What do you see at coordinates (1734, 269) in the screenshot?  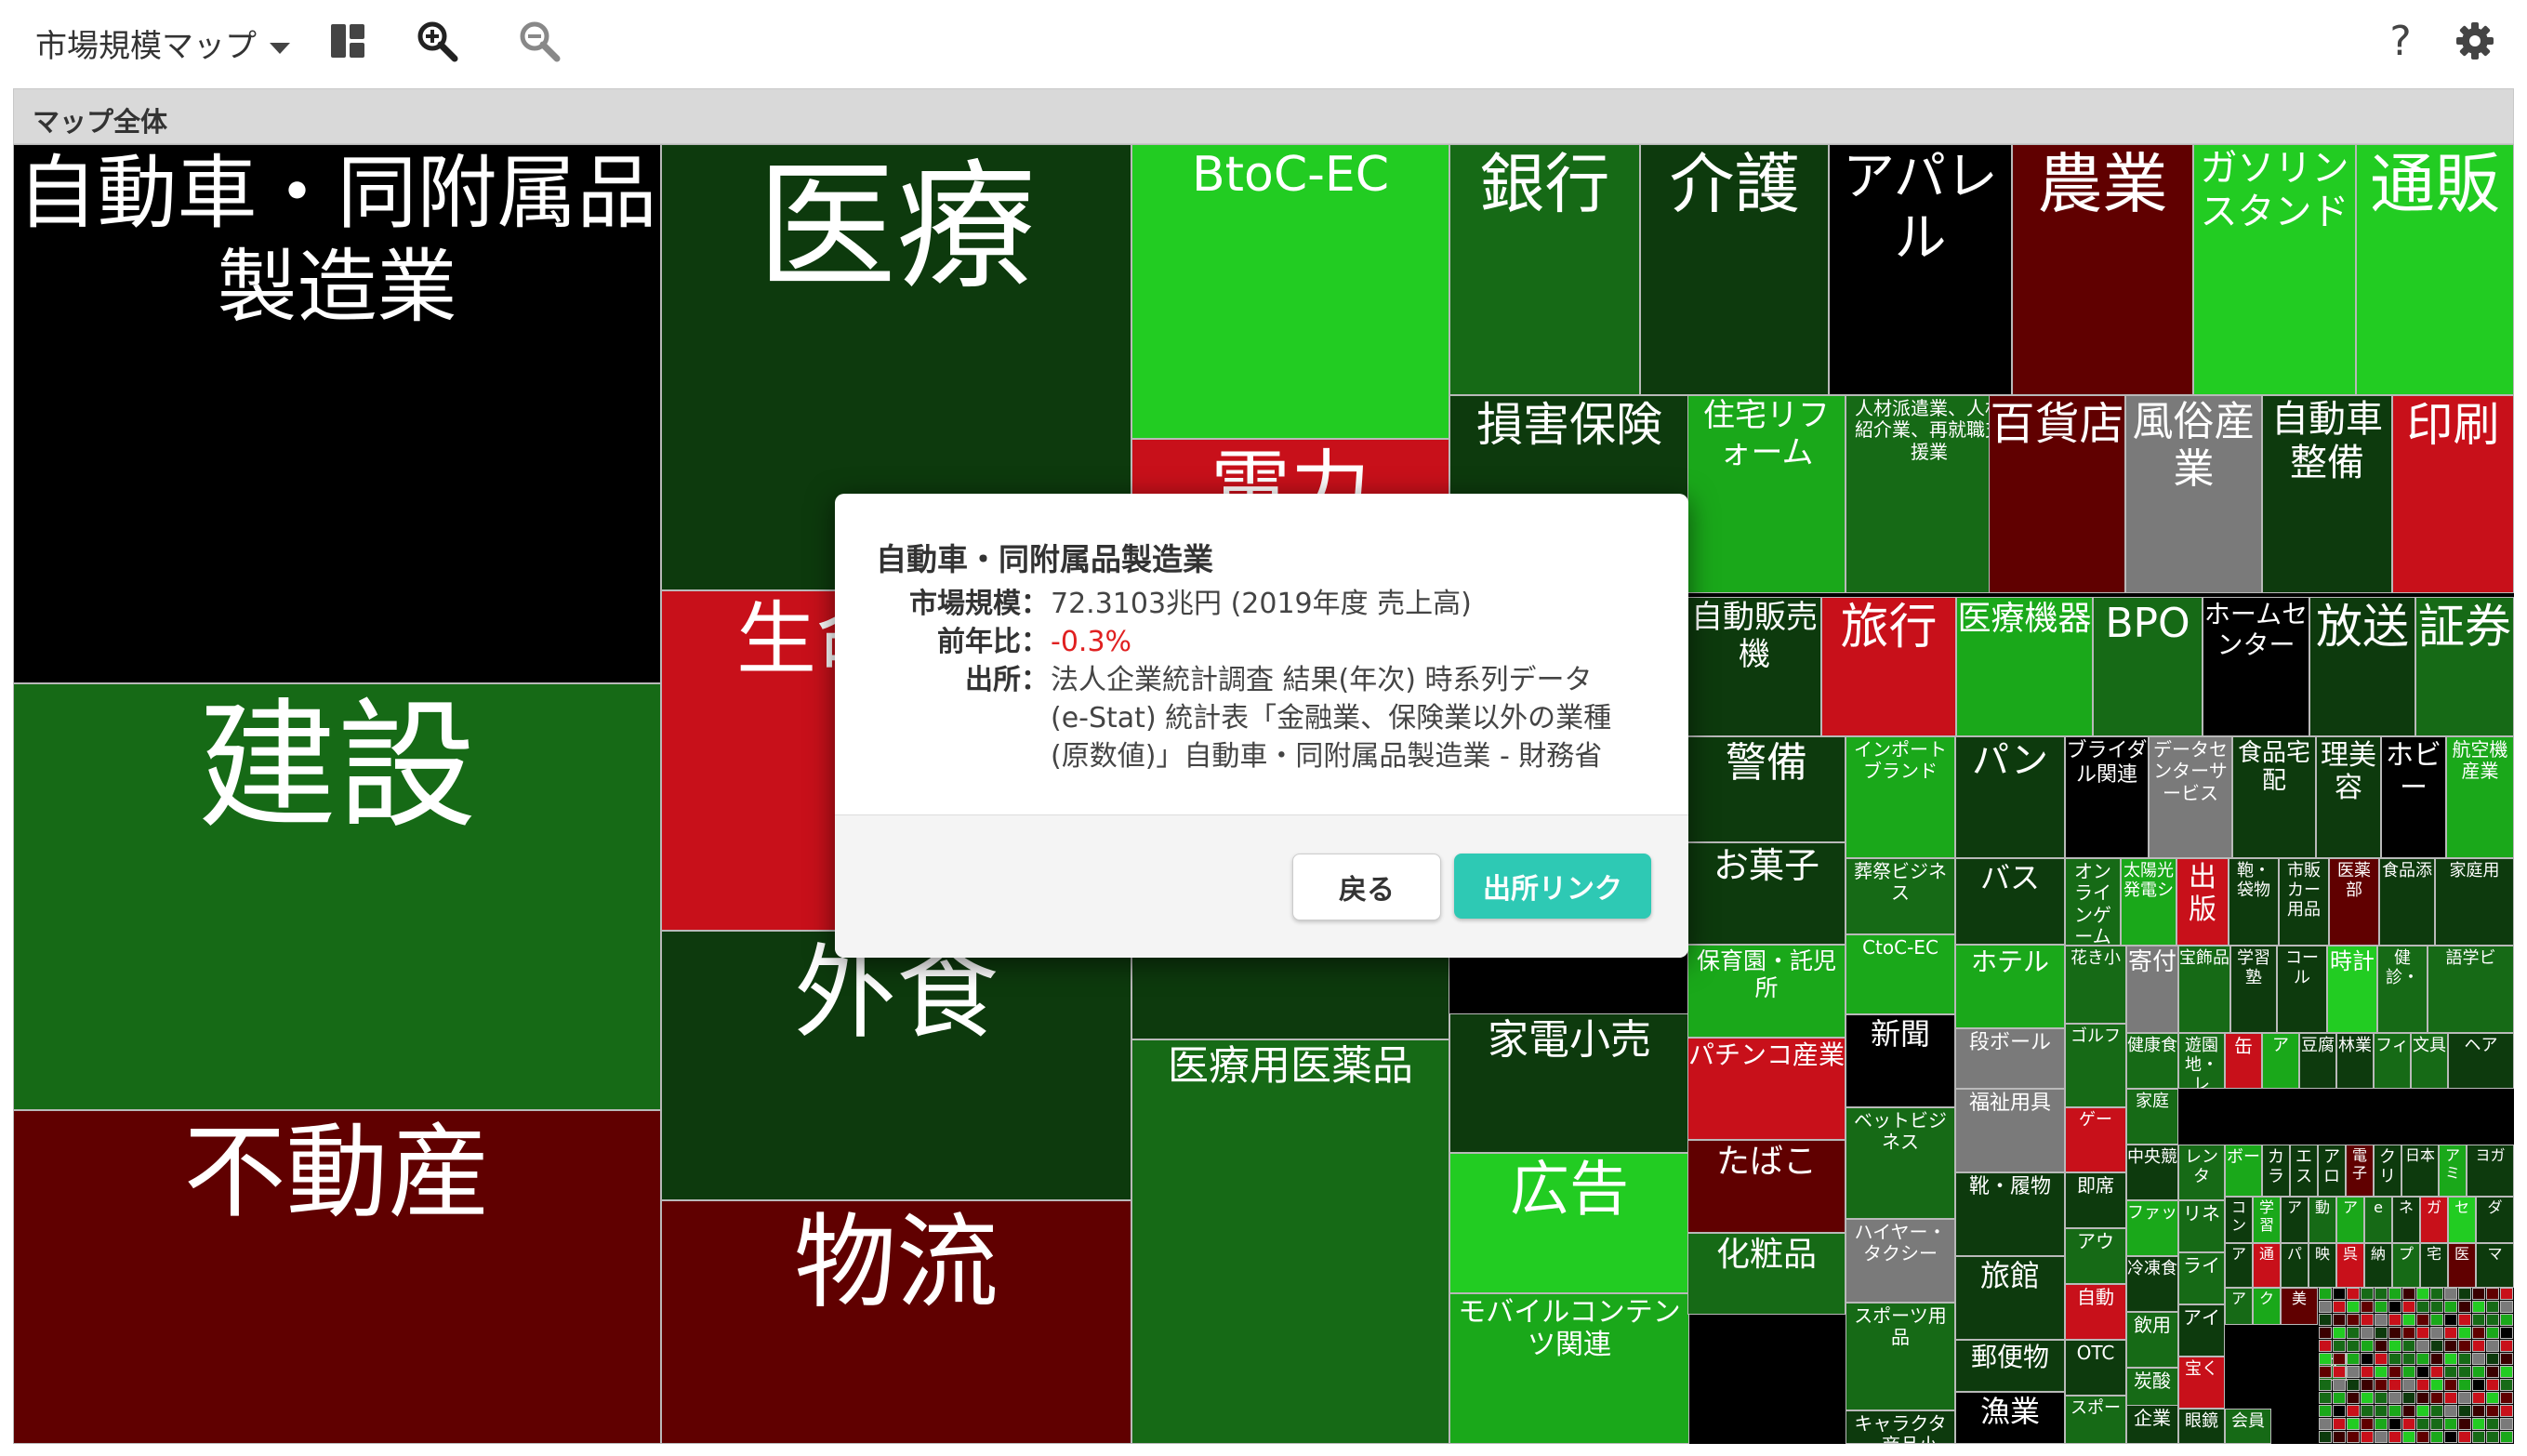 I see `market-tile: 介護` at bounding box center [1734, 269].